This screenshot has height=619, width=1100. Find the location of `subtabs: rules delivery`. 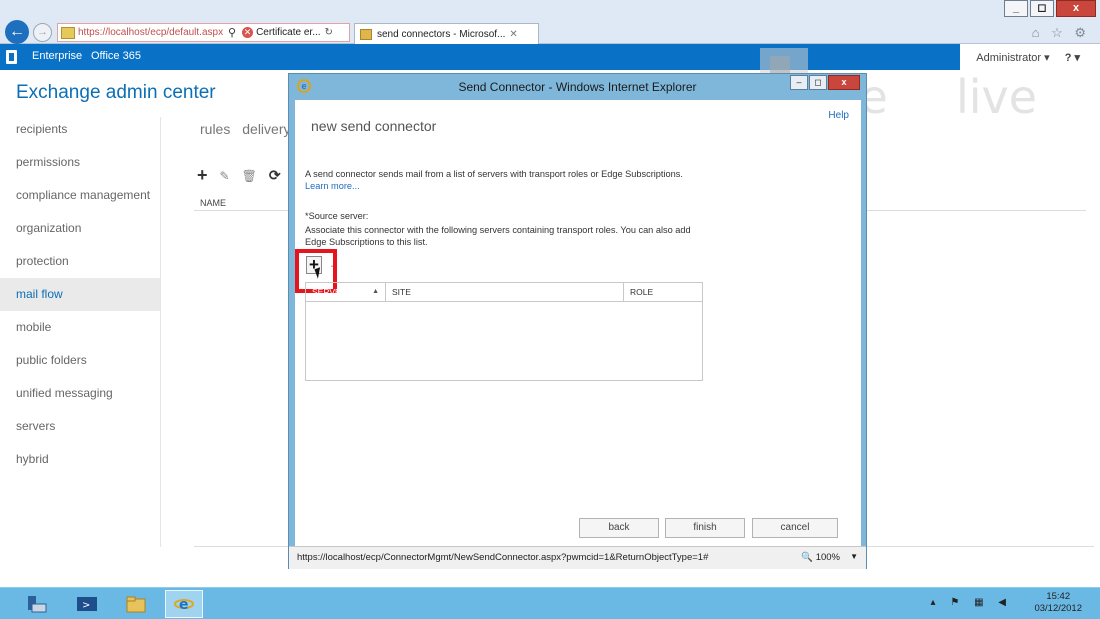

subtabs: rules delivery is located at coordinates (249, 129).